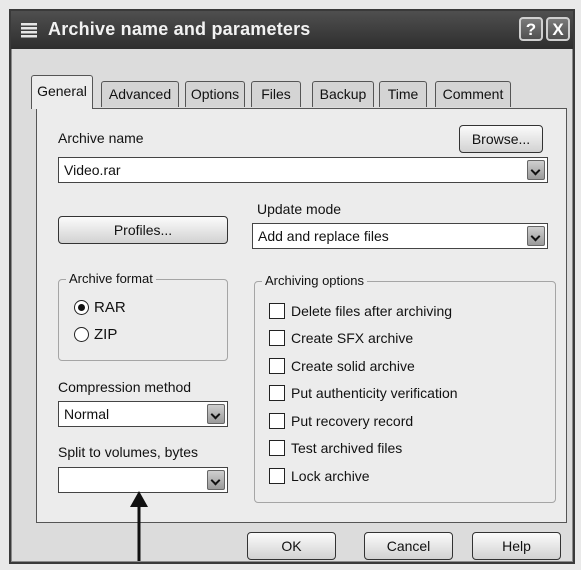  I want to click on create-sfx-label: Create SFX archive, so click(352, 338).